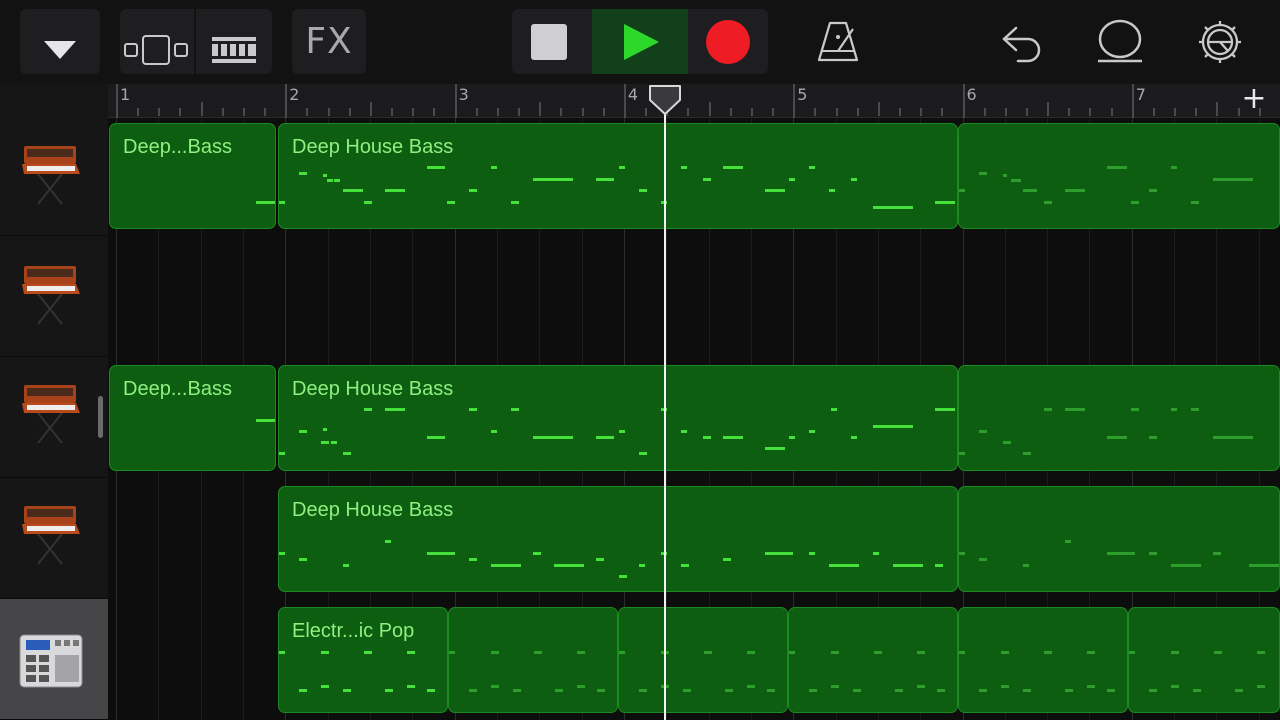  What do you see at coordinates (100, 417) in the screenshot?
I see `track-scroll-indicator` at bounding box center [100, 417].